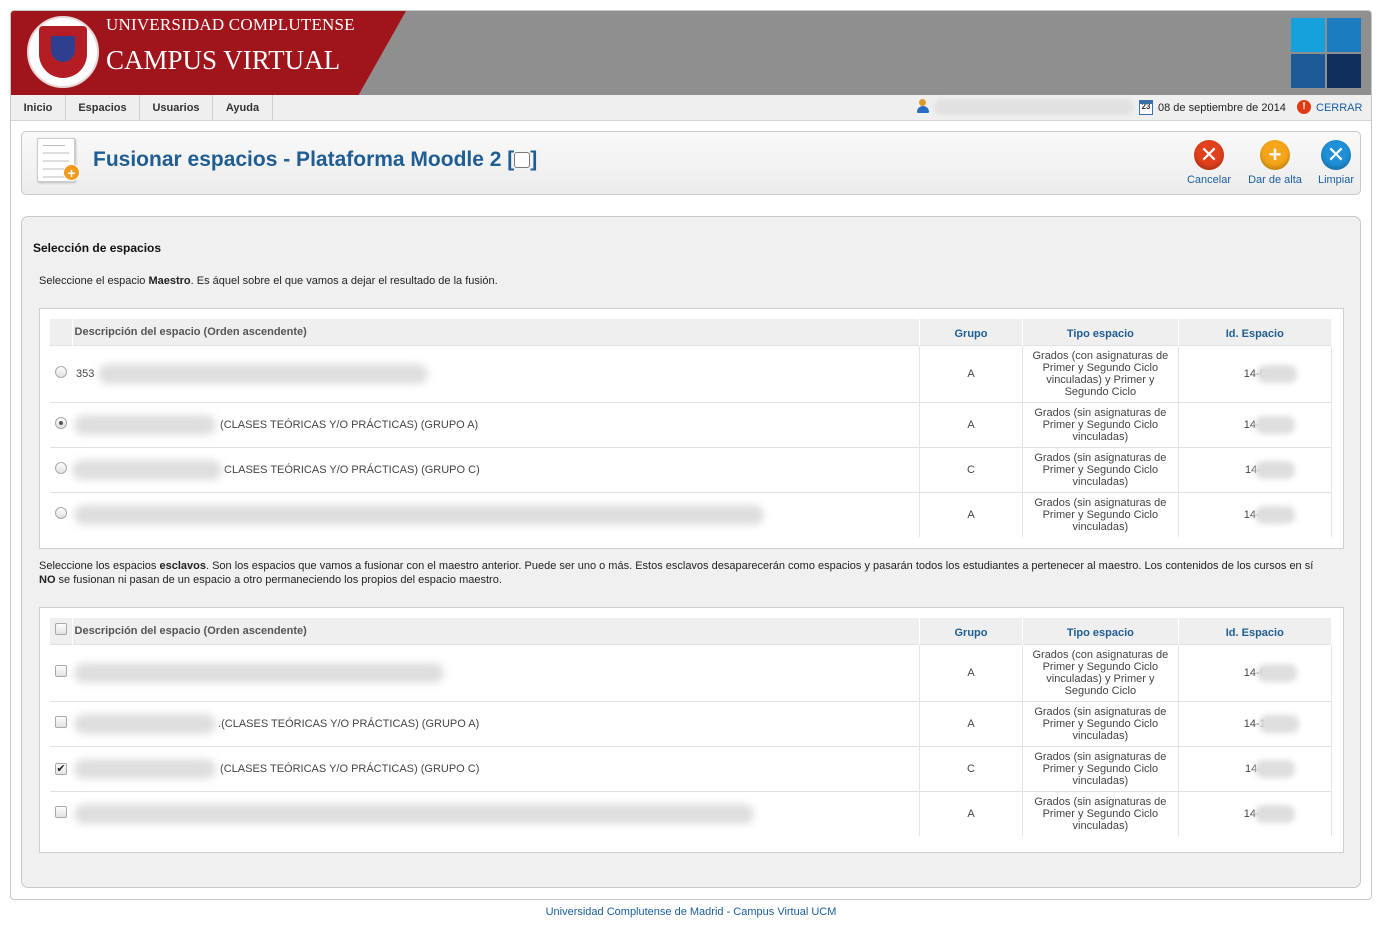  I want to click on user-name-redacted, so click(1034, 107).